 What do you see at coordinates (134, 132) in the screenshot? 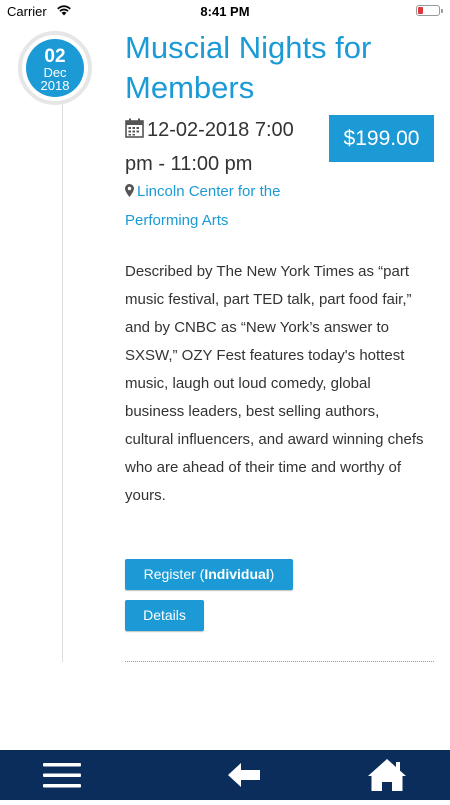
I see `calendar-icon` at bounding box center [134, 132].